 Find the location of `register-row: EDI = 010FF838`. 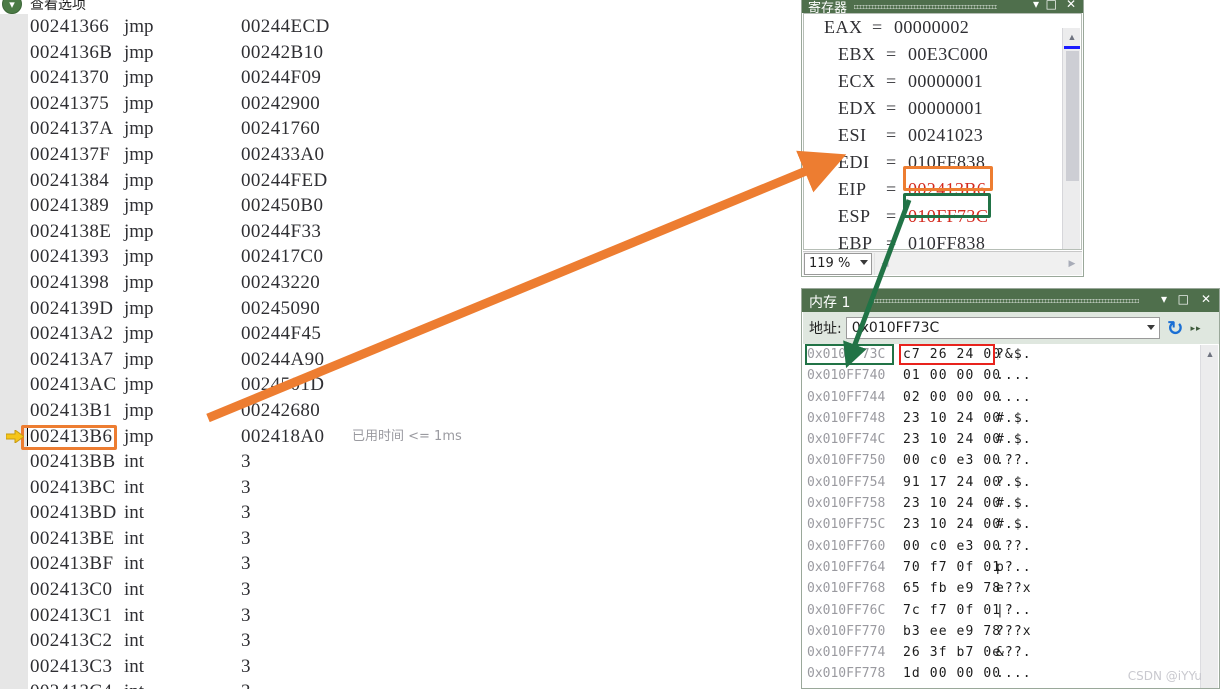

register-row: EDI = 010FF838 is located at coordinates (942, 162).